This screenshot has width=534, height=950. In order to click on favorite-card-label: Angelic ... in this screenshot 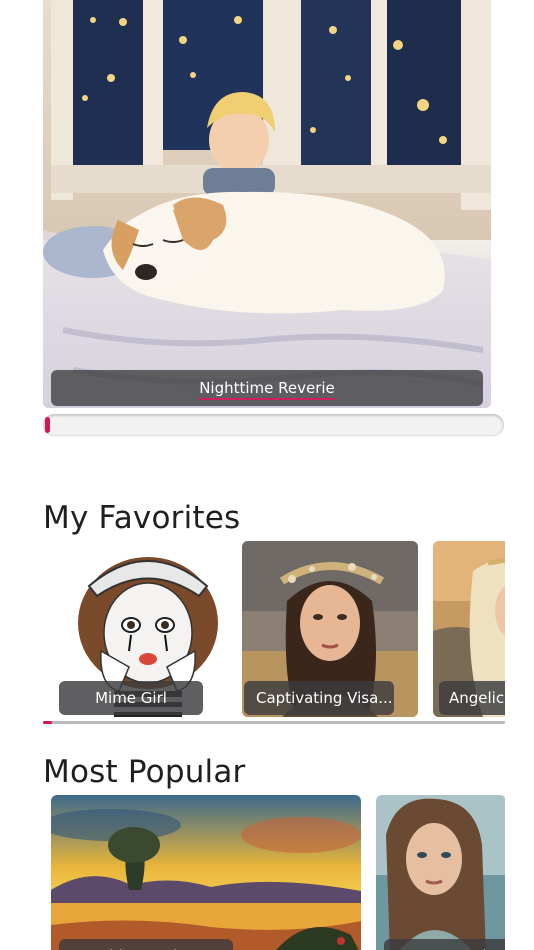, I will do `click(472, 698)`.